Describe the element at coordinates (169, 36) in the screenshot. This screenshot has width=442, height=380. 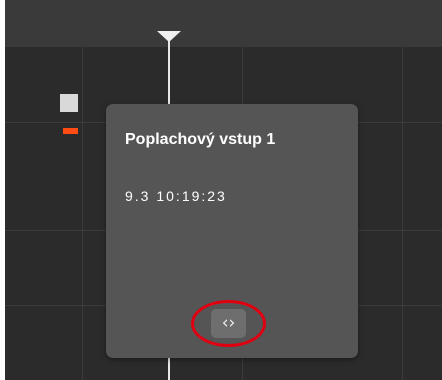
I see `playhead-marker` at that location.